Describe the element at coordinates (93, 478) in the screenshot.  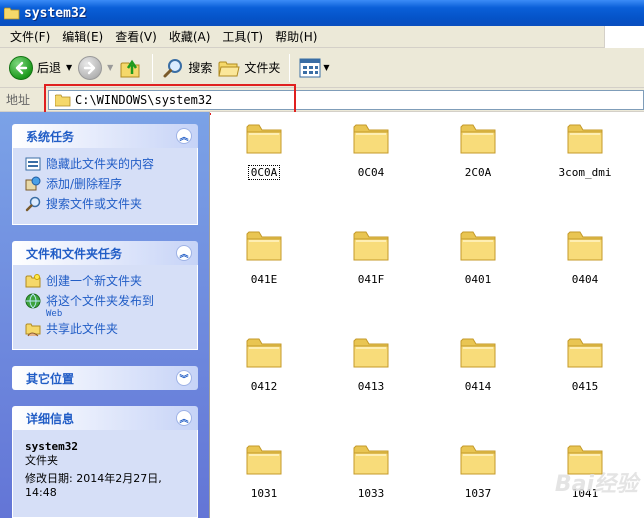
I see `details-modified: 修改日期: 2014年2月27日,` at that location.